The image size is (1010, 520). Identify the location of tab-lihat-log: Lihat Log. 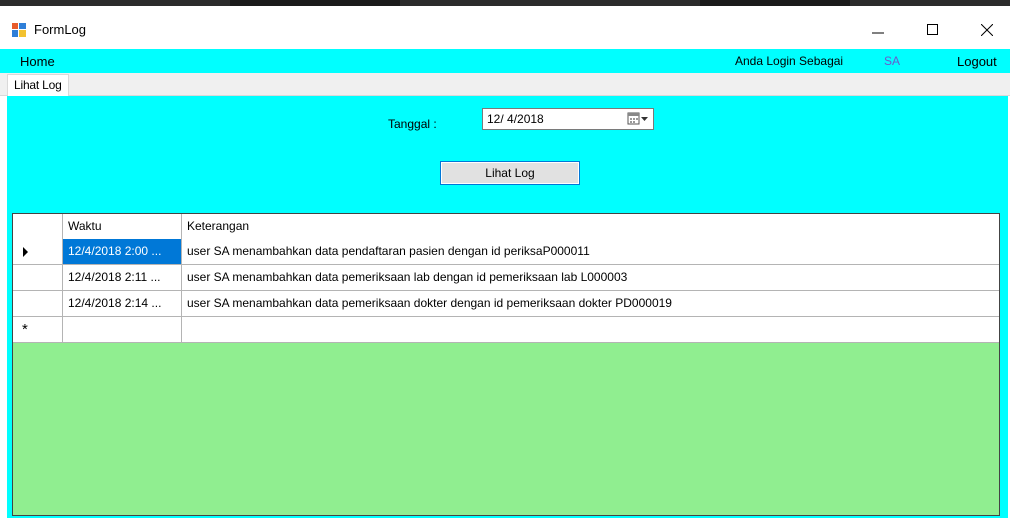
(38, 85).